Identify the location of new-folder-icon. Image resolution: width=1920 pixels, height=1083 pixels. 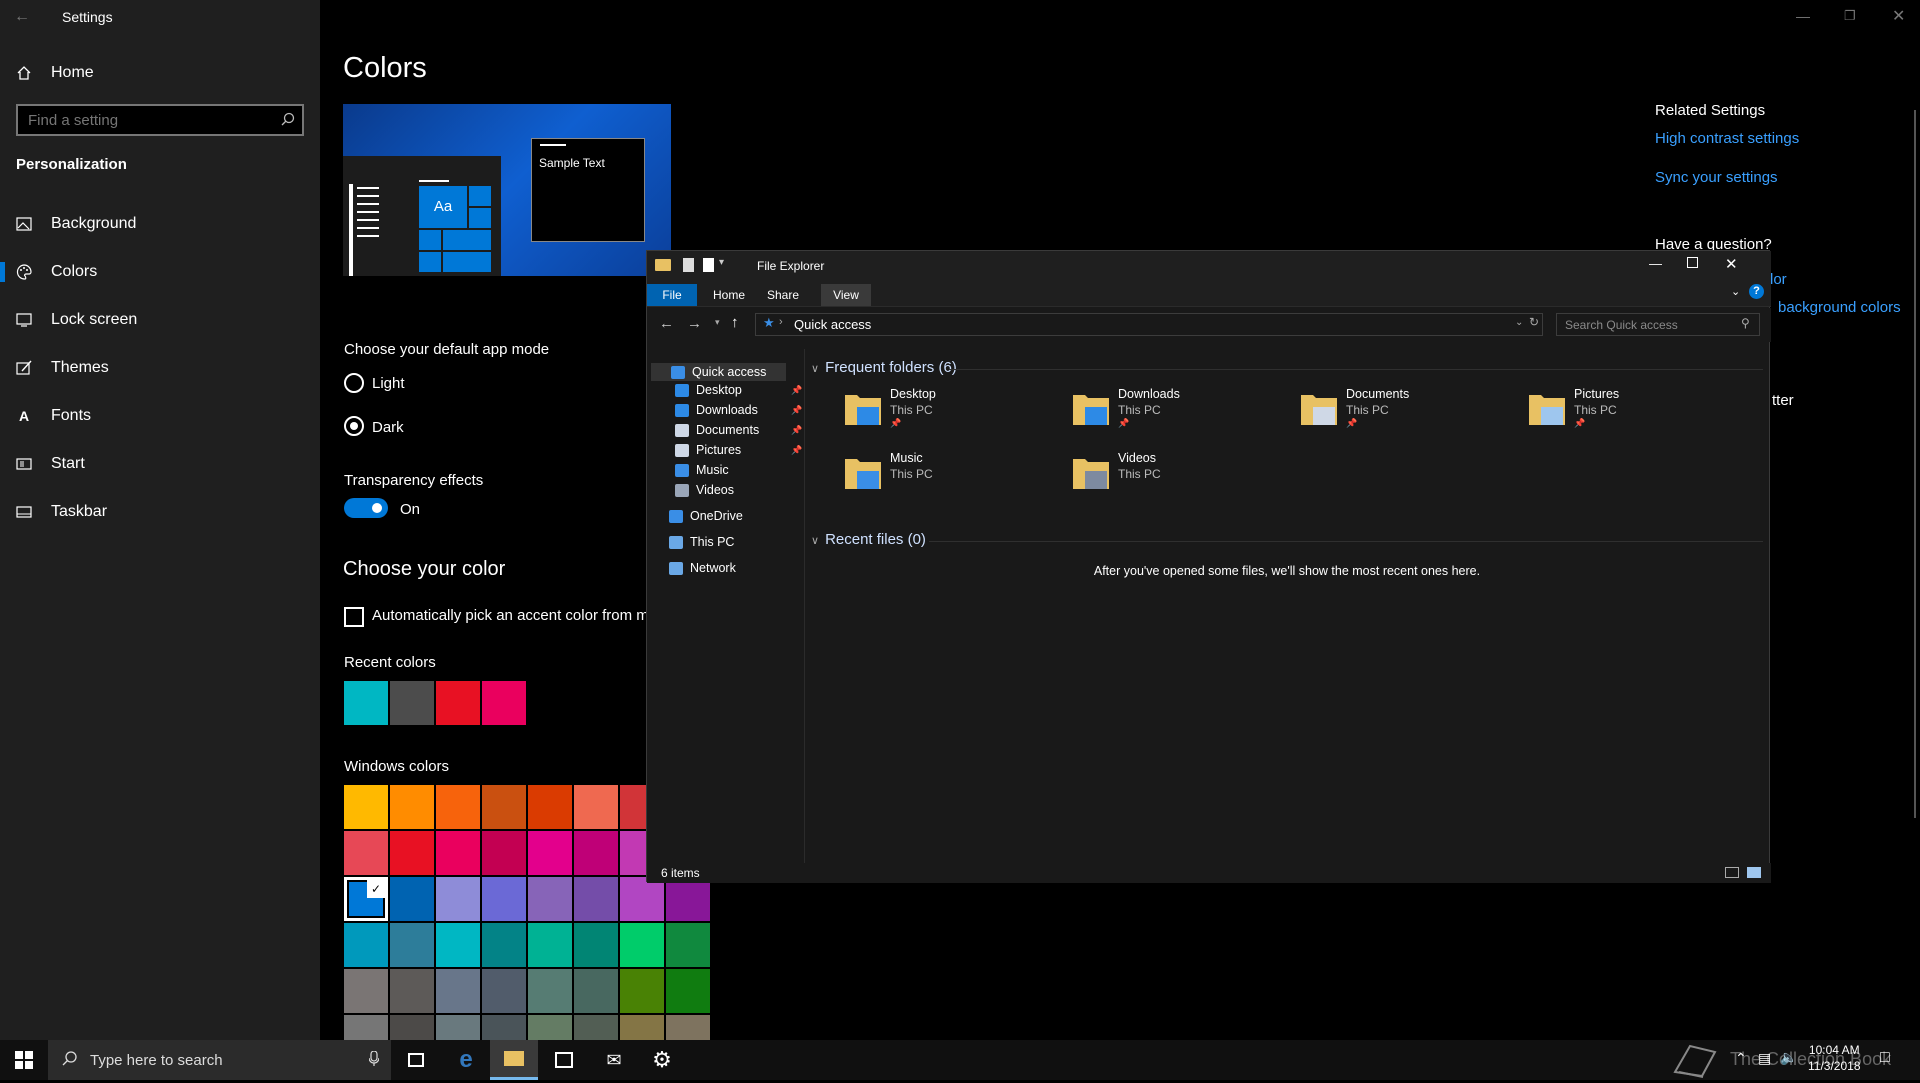
(708, 265).